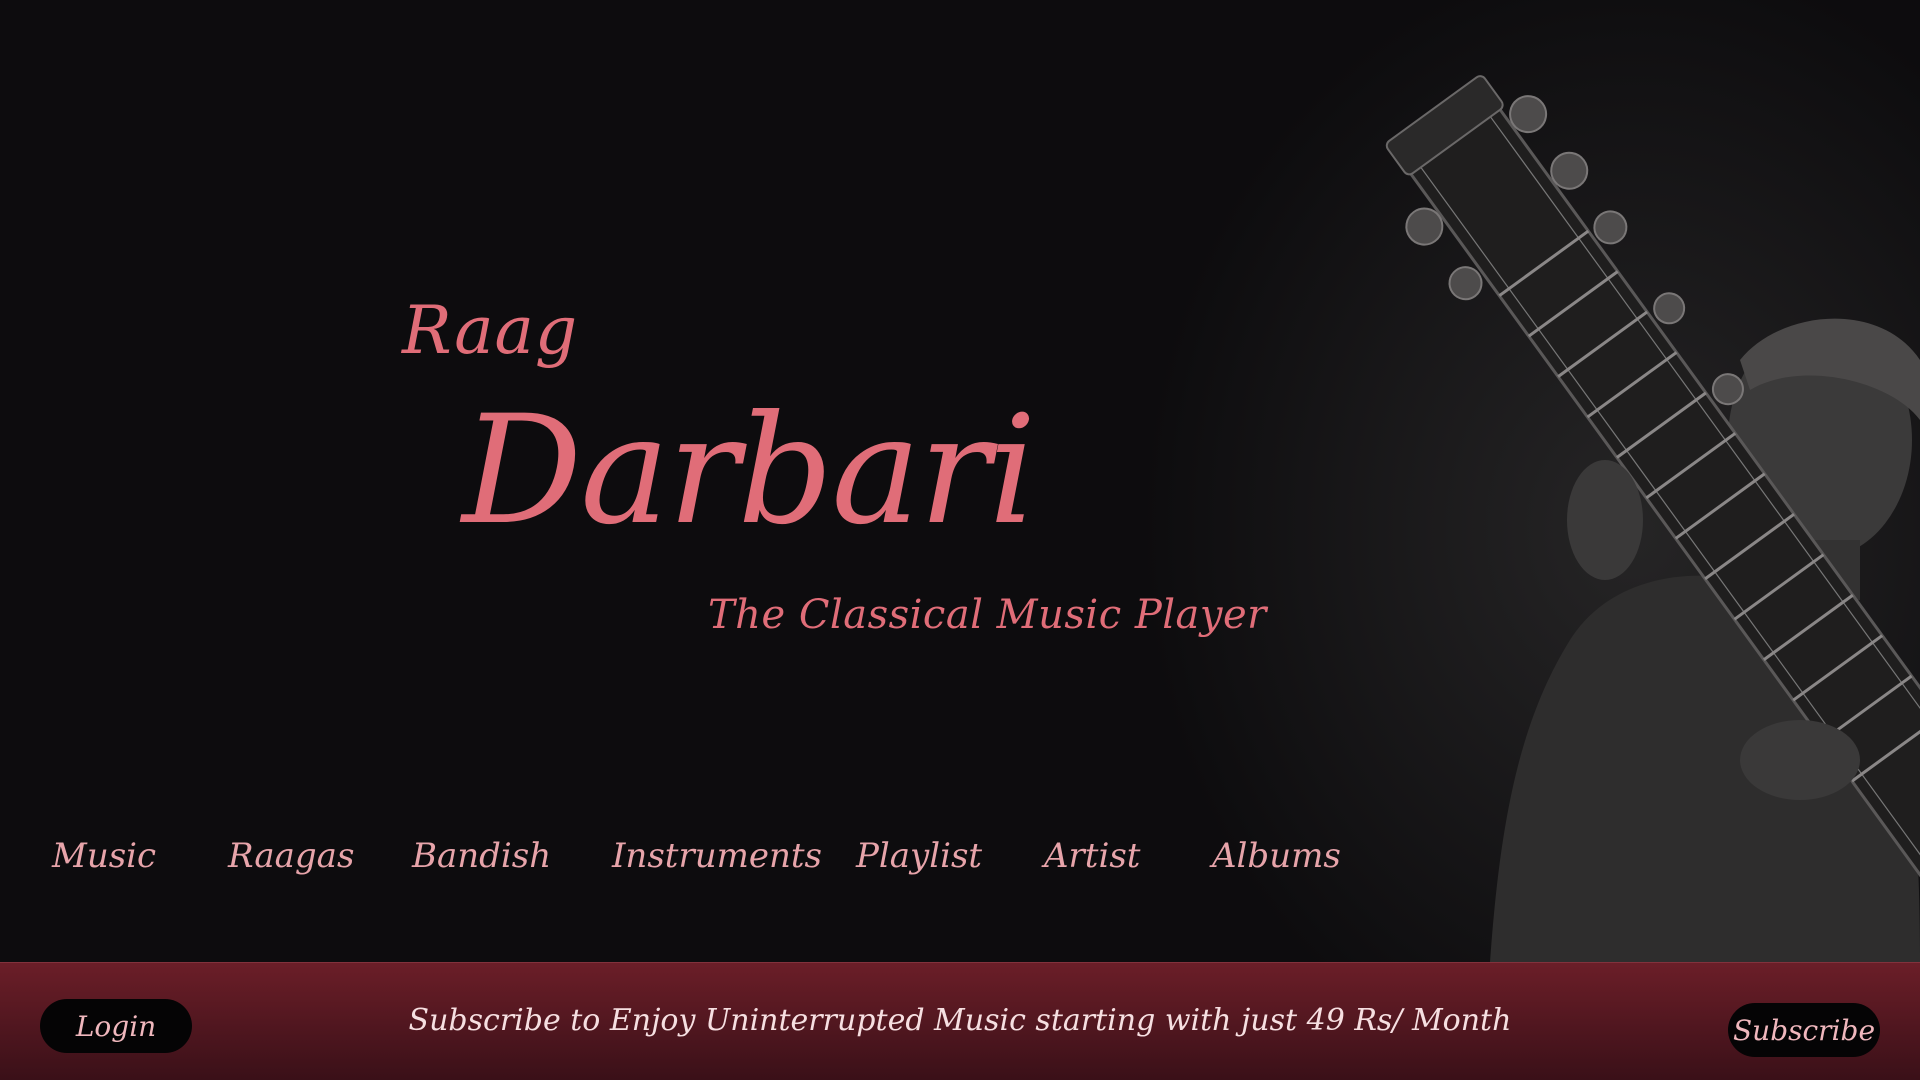 The image size is (1920, 1080). What do you see at coordinates (1276, 856) in the screenshot?
I see `nav-item-albums: Albums` at bounding box center [1276, 856].